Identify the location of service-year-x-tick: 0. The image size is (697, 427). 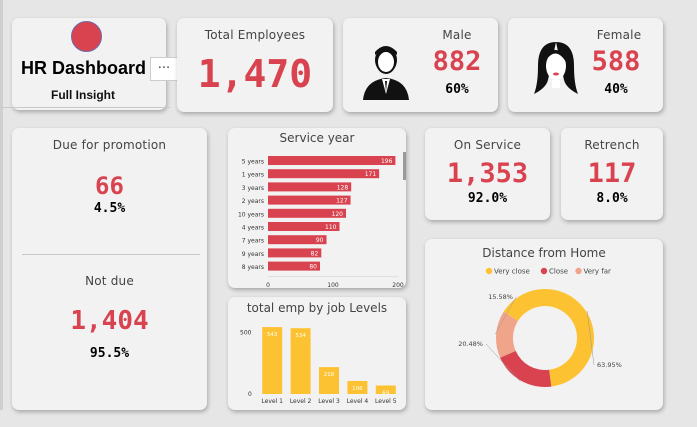
(268, 285).